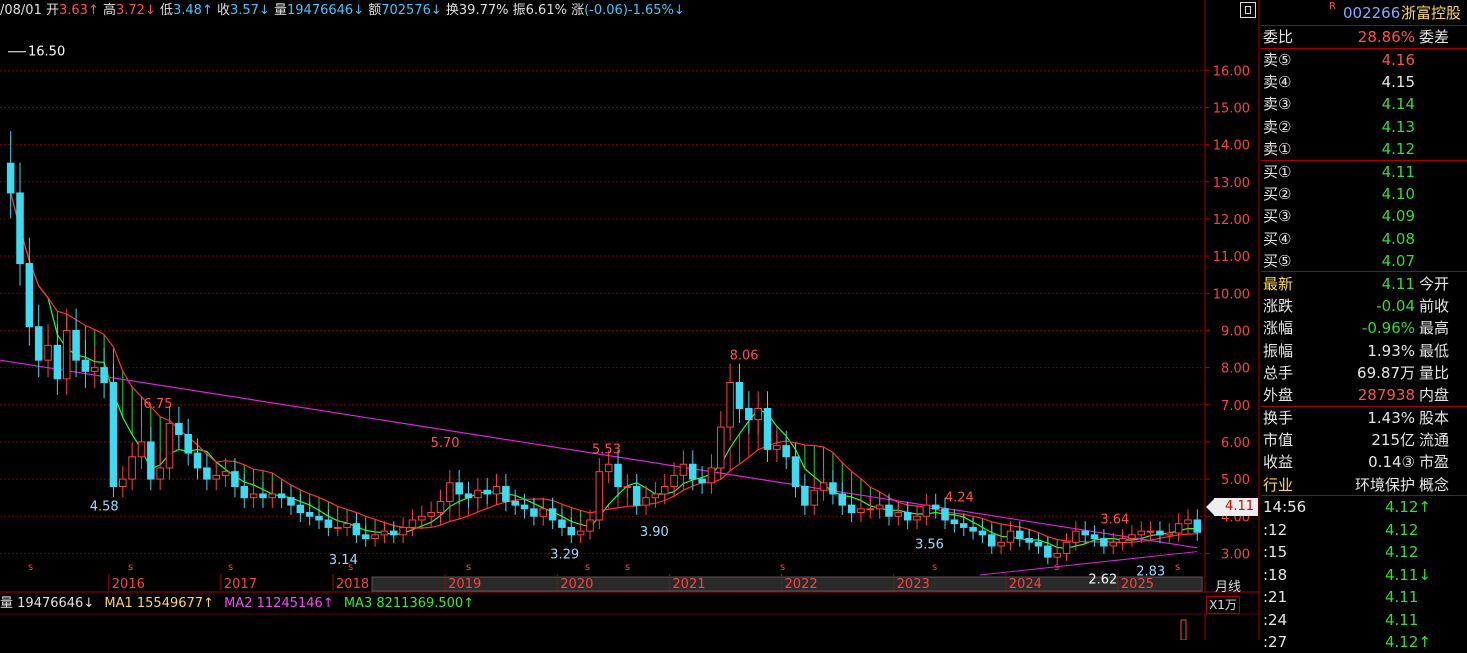 The width and height of the screenshot is (1467, 653). What do you see at coordinates (1364, 82) in the screenshot?
I see `ask-level-row: 卖④ 4.15` at bounding box center [1364, 82].